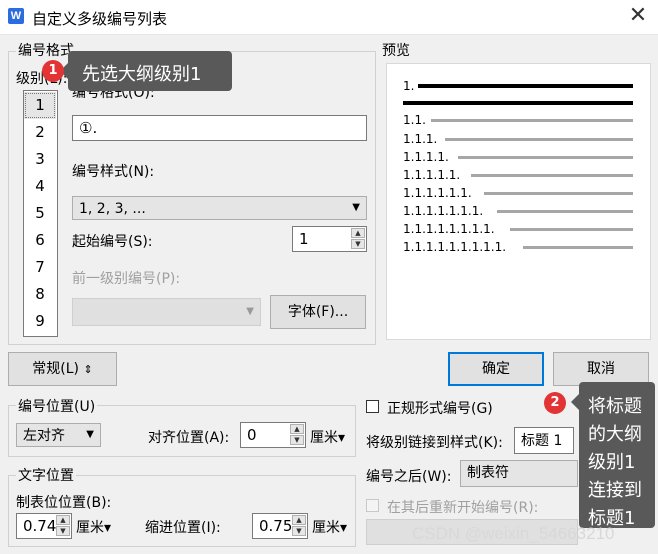 The width and height of the screenshot is (658, 554). What do you see at coordinates (276, 526) in the screenshot?
I see `indent-value: 0.75` at bounding box center [276, 526].